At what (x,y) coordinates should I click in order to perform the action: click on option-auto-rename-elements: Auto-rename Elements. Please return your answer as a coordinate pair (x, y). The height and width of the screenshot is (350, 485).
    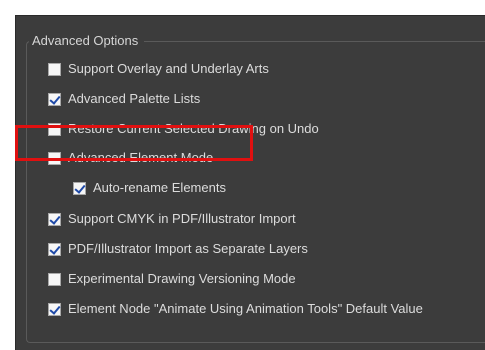
    Looking at the image, I should click on (149, 188).